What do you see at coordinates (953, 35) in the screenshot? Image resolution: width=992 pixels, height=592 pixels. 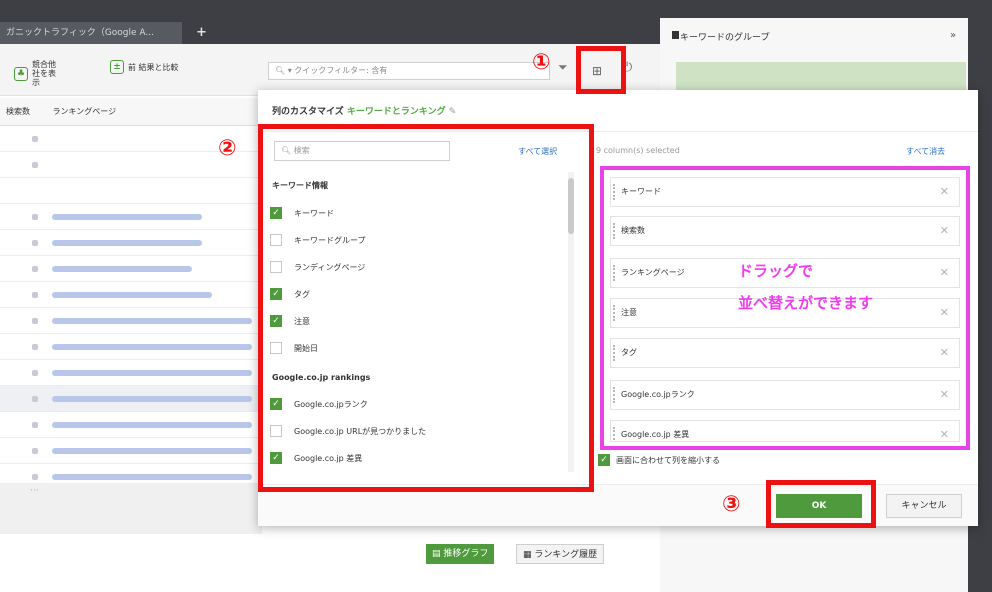 I see `collapse-panel-icon: »` at bounding box center [953, 35].